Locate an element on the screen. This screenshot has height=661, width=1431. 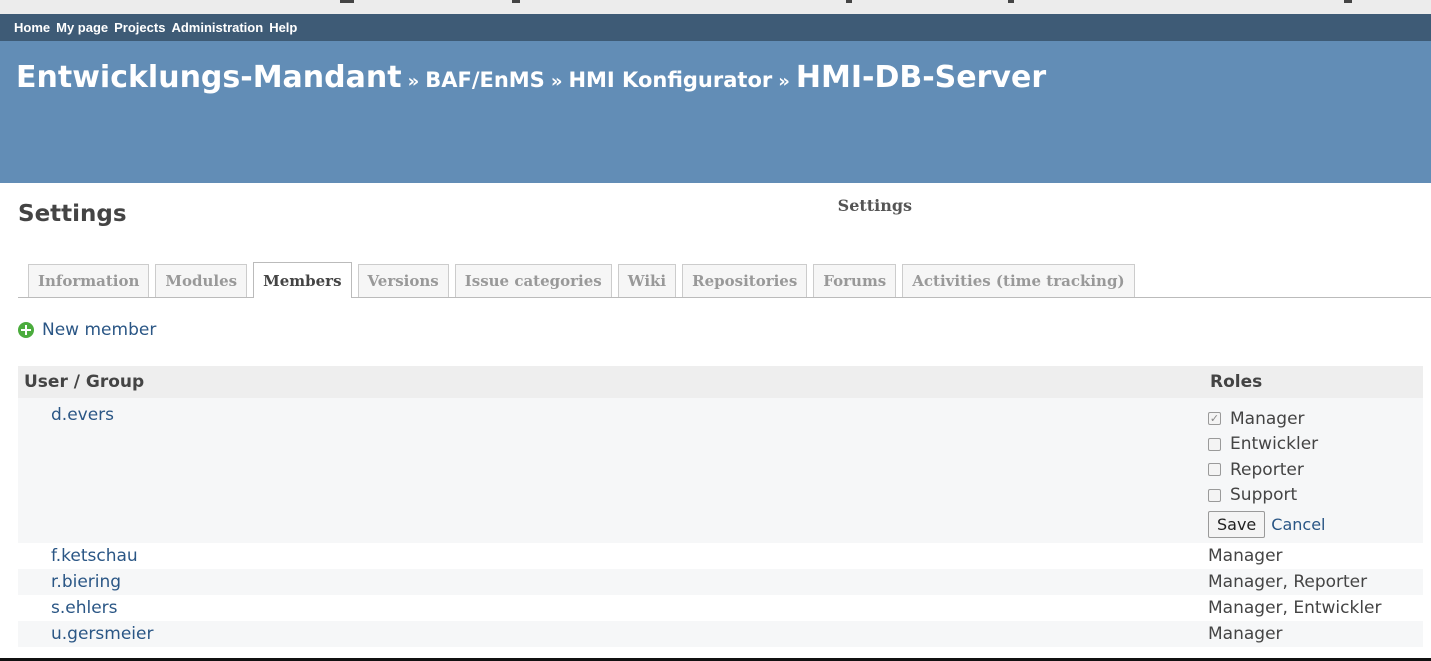
cancel-link: Cancel is located at coordinates (1298, 524).